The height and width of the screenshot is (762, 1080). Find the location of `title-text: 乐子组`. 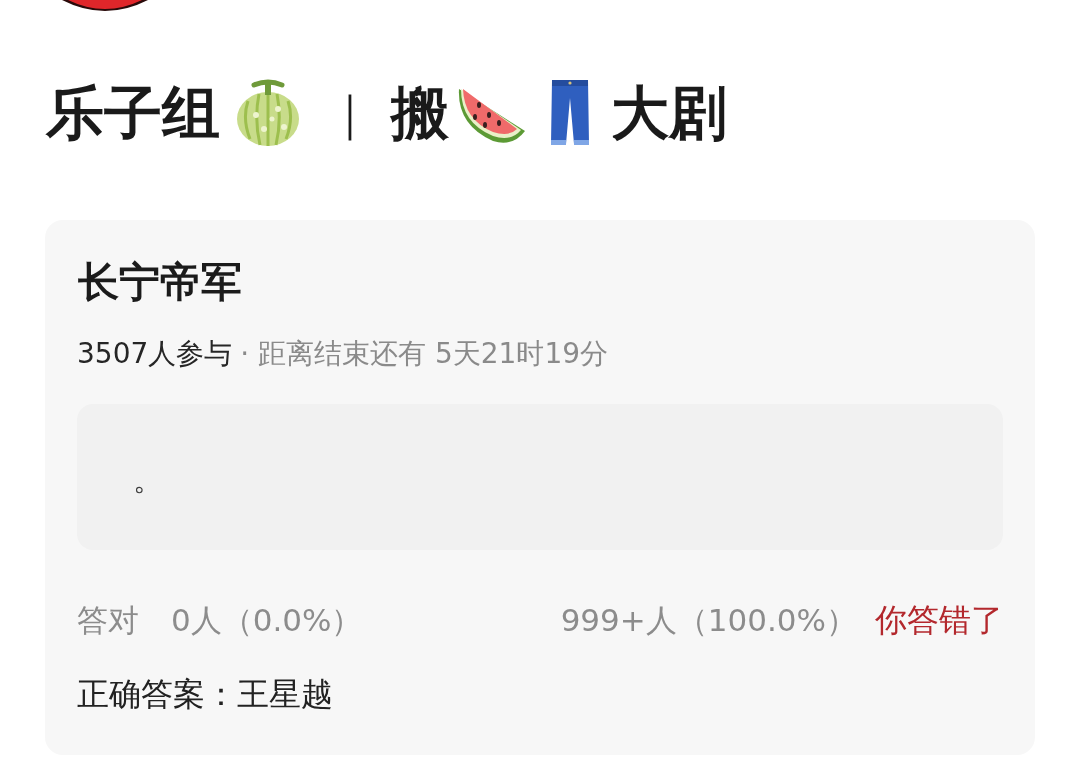

title-text: 乐子组 is located at coordinates (133, 113).